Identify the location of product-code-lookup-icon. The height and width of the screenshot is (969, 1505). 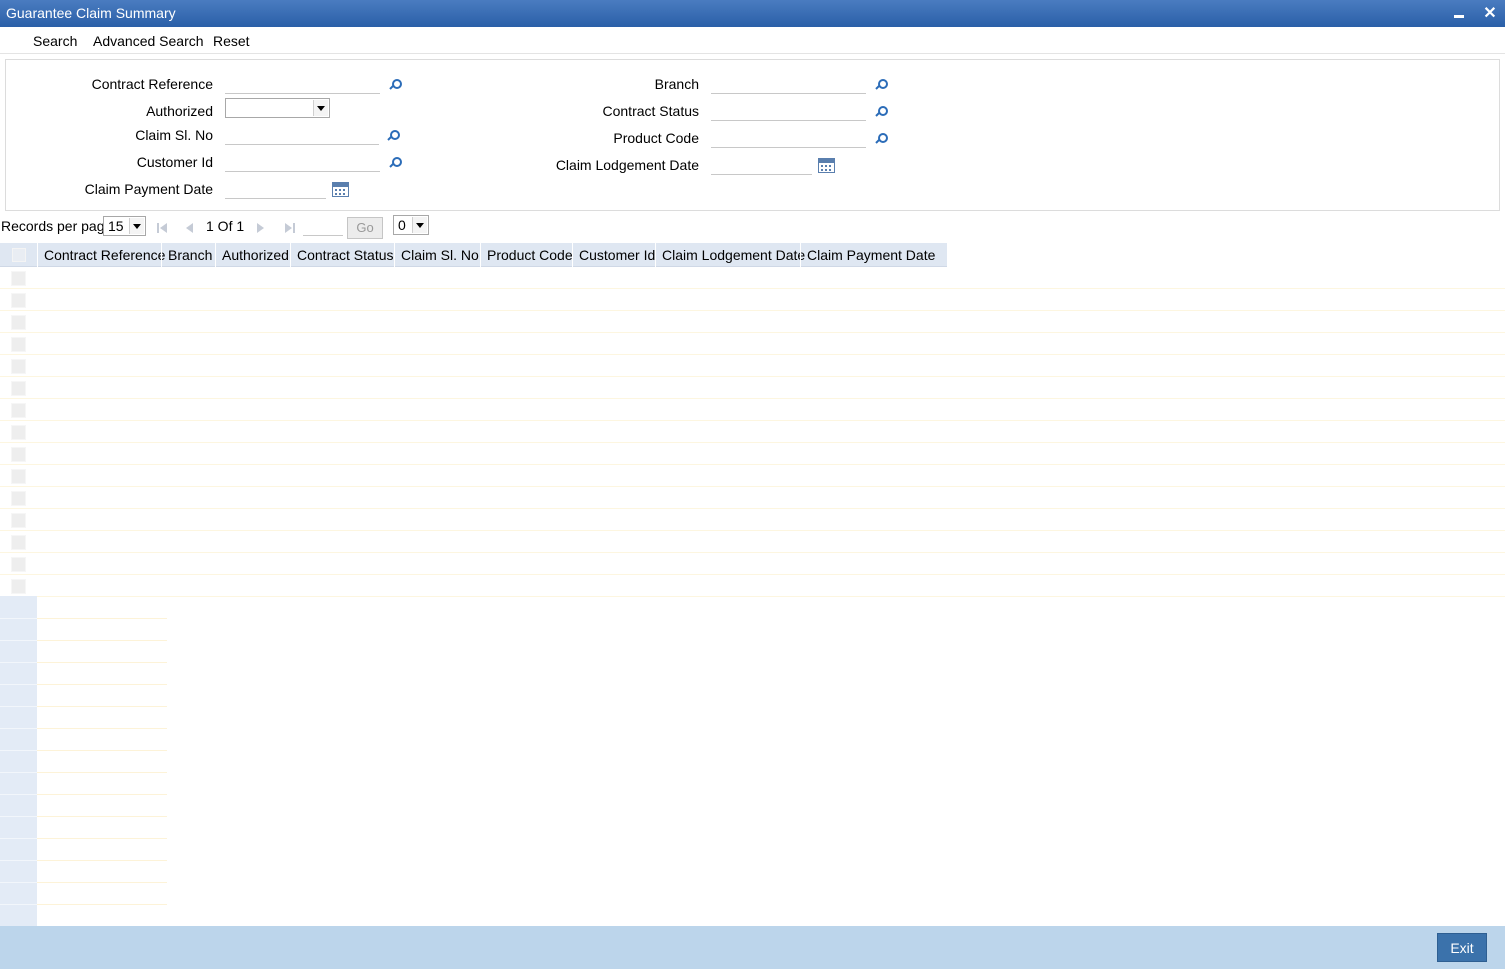
(881, 139).